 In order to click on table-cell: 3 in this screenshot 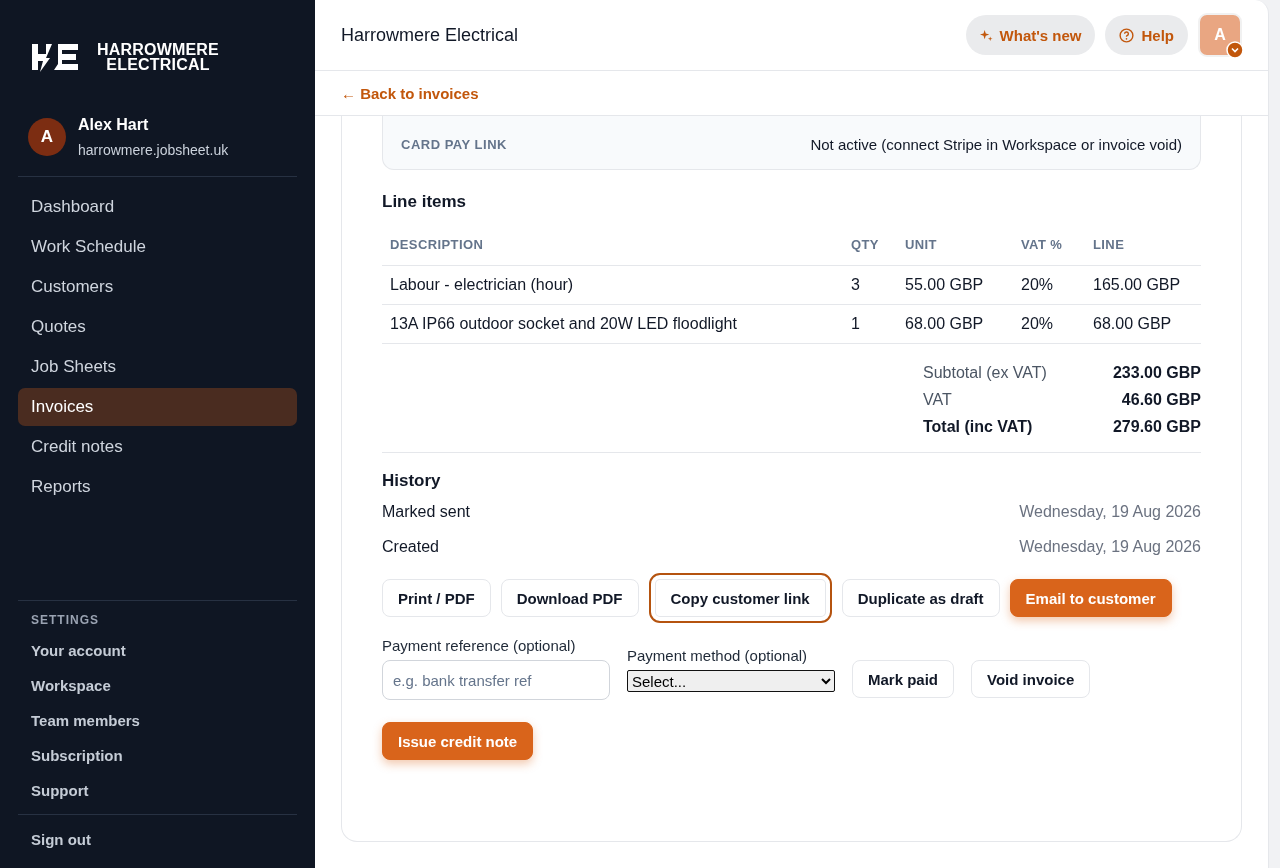, I will do `click(870, 285)`.